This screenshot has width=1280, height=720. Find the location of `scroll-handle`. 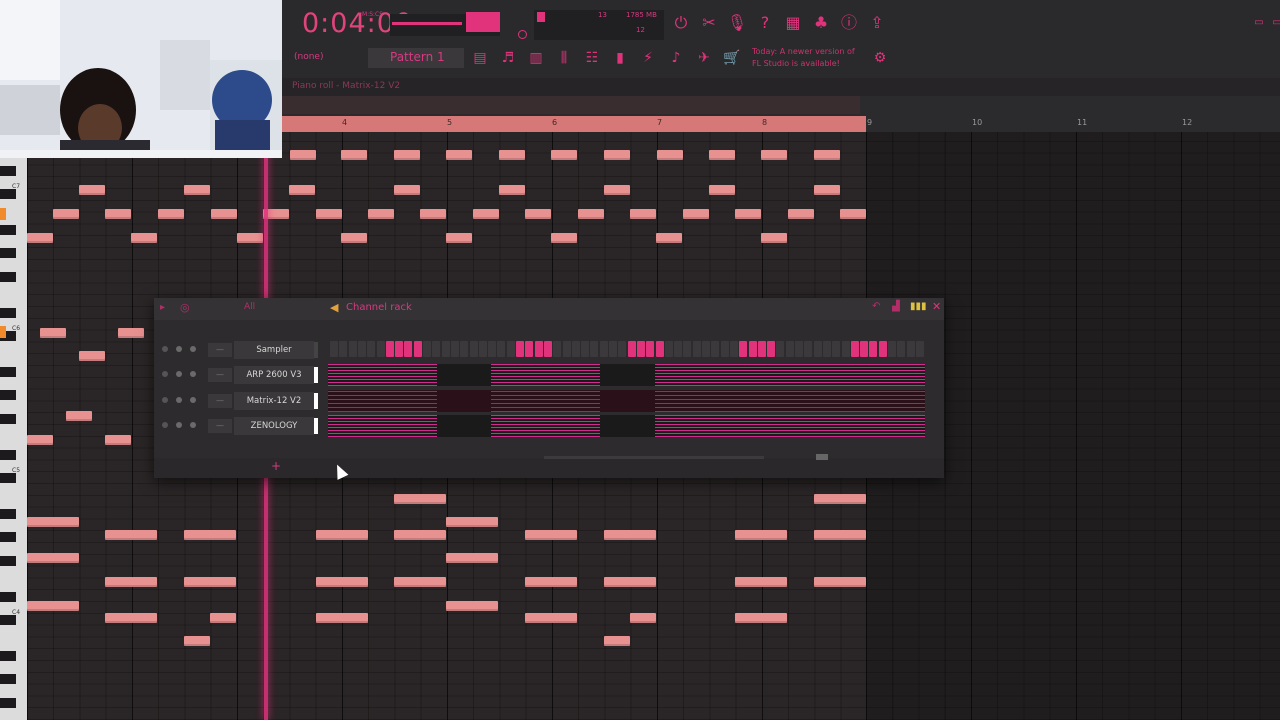

scroll-handle is located at coordinates (822, 457).